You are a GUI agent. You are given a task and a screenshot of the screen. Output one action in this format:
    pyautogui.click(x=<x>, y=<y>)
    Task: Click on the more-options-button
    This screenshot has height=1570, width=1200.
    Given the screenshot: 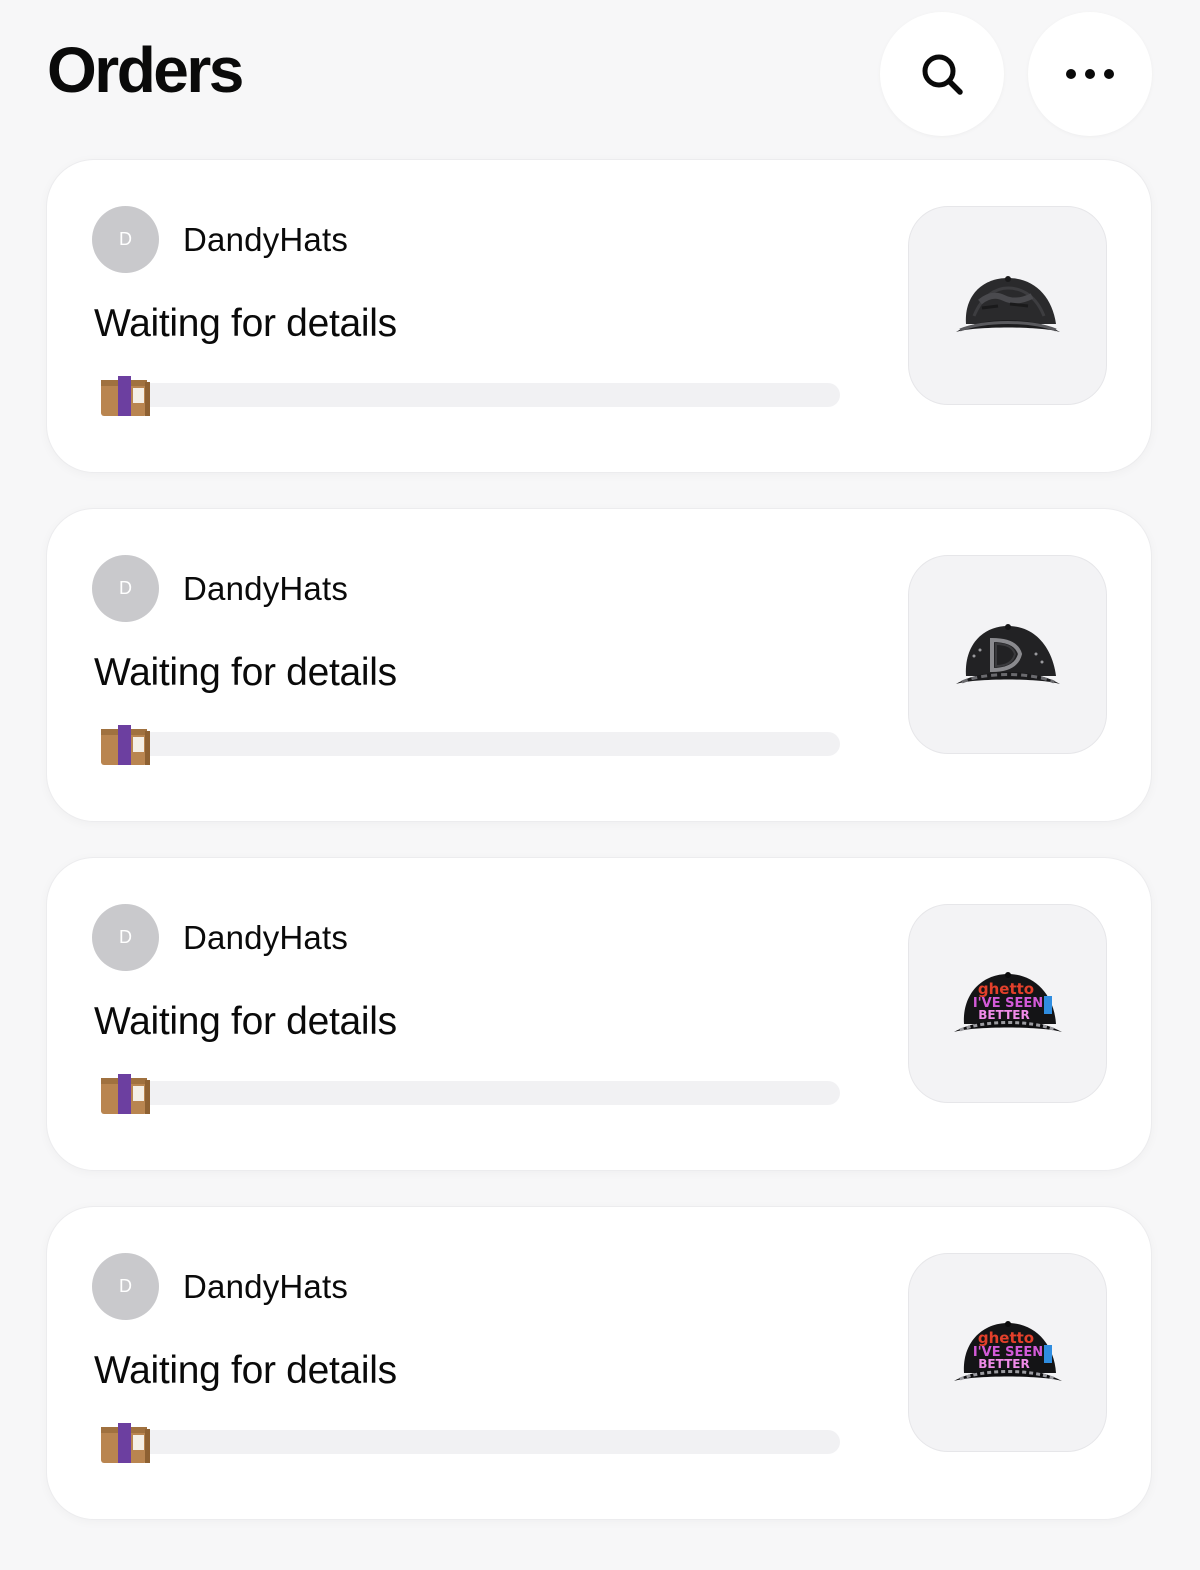 What is the action you would take?
    pyautogui.click(x=1090, y=74)
    